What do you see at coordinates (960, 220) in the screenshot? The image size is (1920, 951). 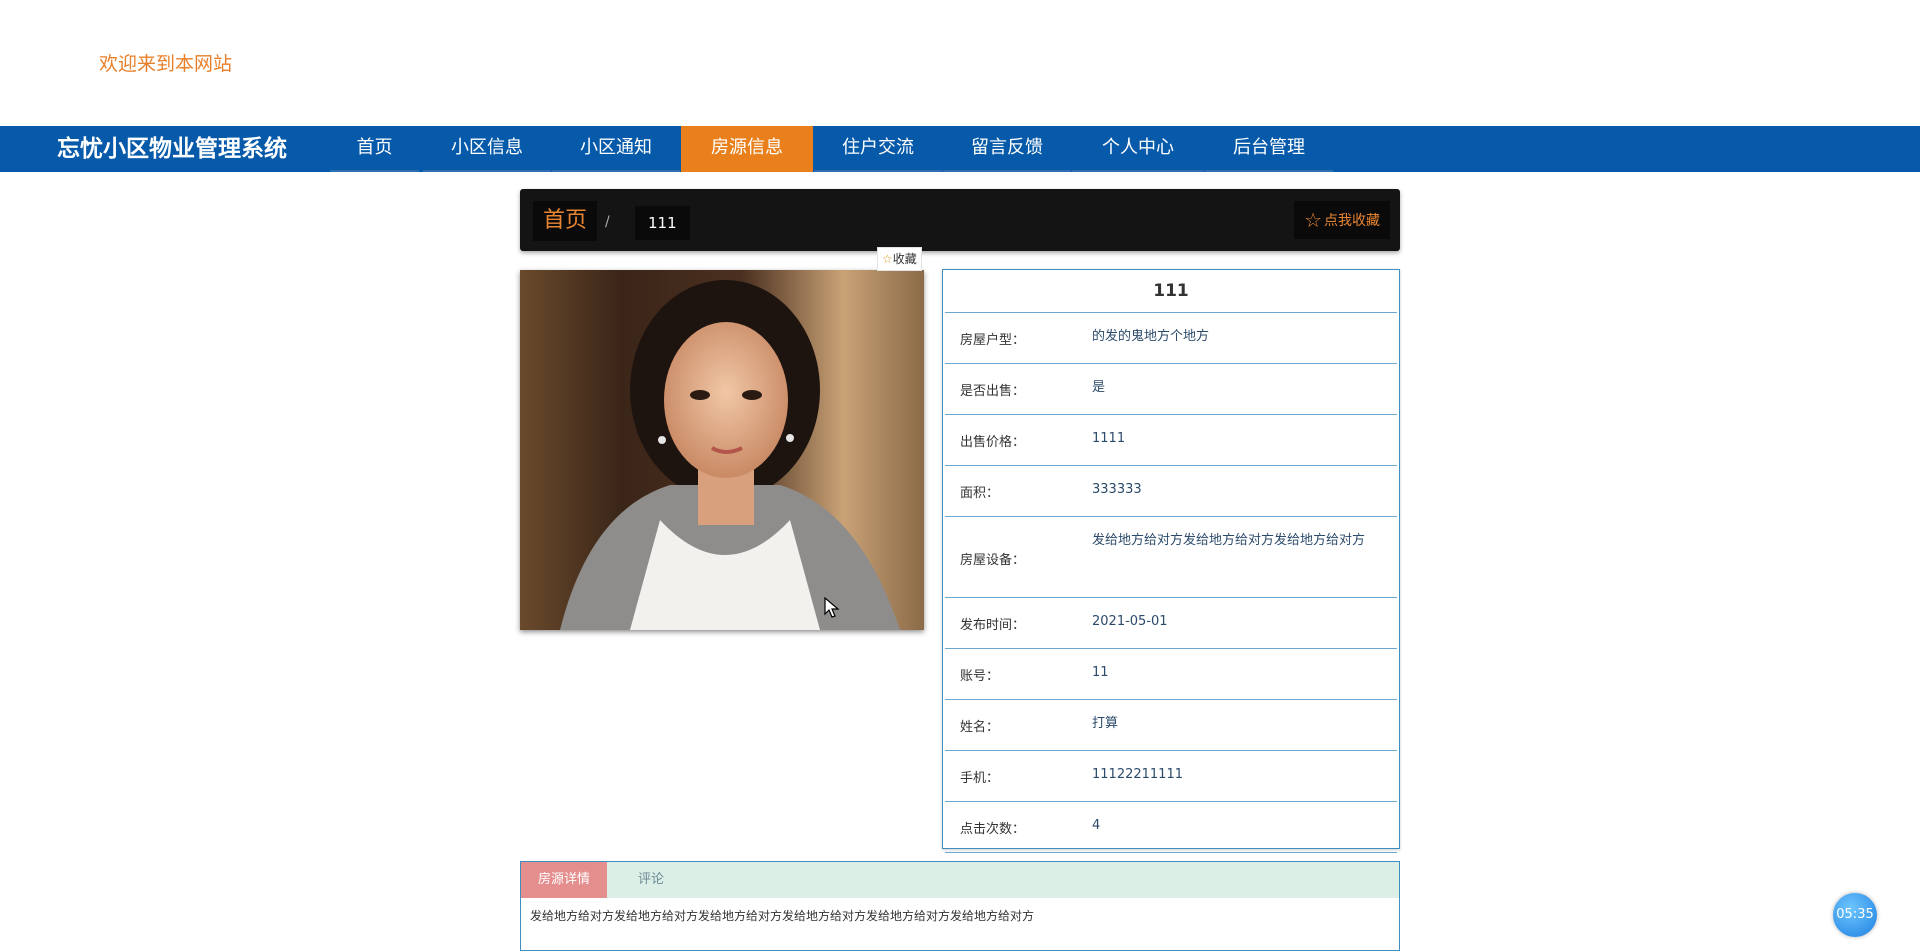 I see `breadcrumb-bar: 首页 111 ☆ 点我收藏` at bounding box center [960, 220].